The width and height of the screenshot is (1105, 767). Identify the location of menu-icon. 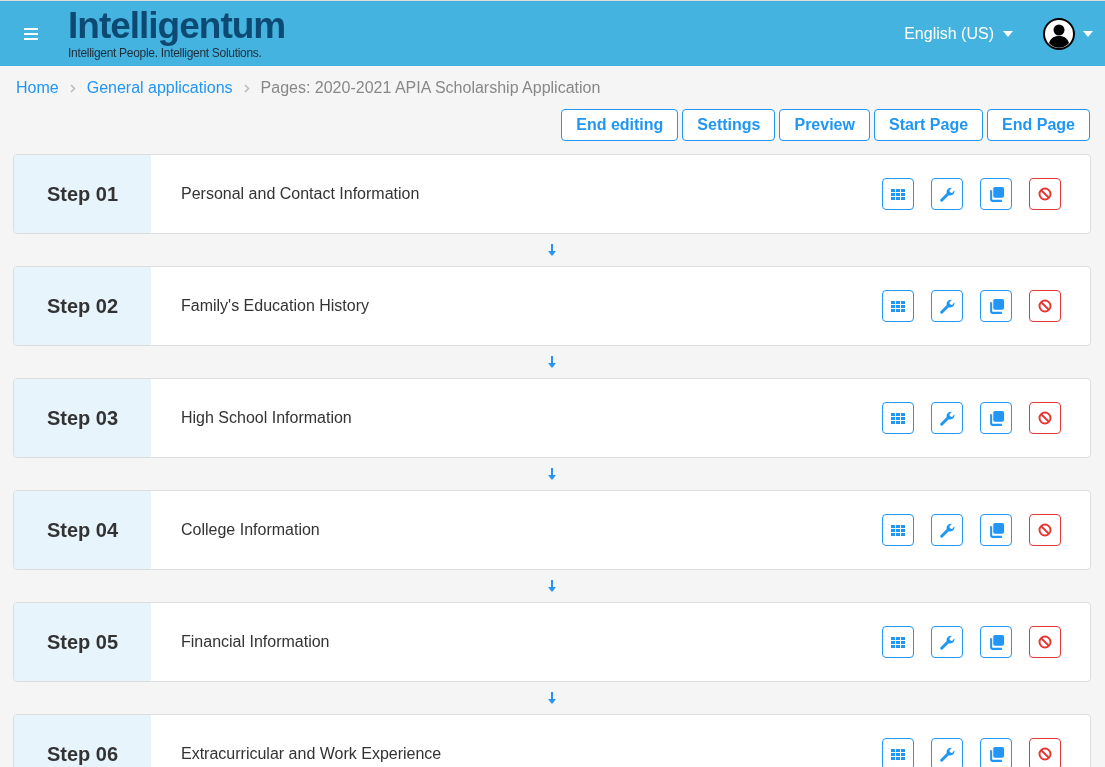
(31, 33).